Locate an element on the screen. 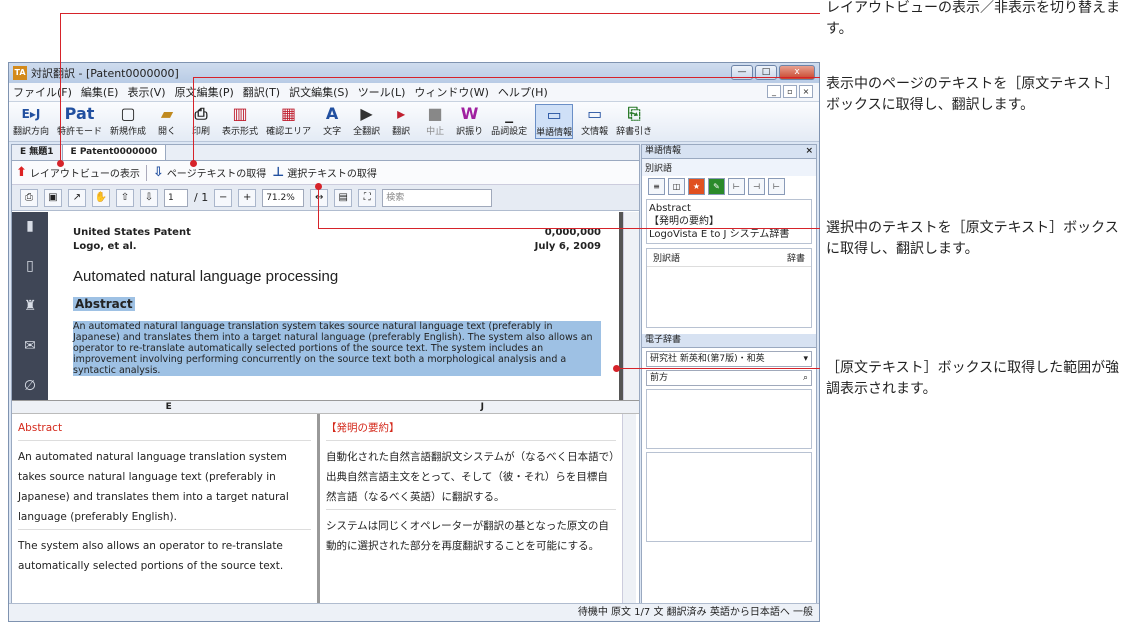 The image size is (1135, 622). column-j-header: J is located at coordinates (482, 407).